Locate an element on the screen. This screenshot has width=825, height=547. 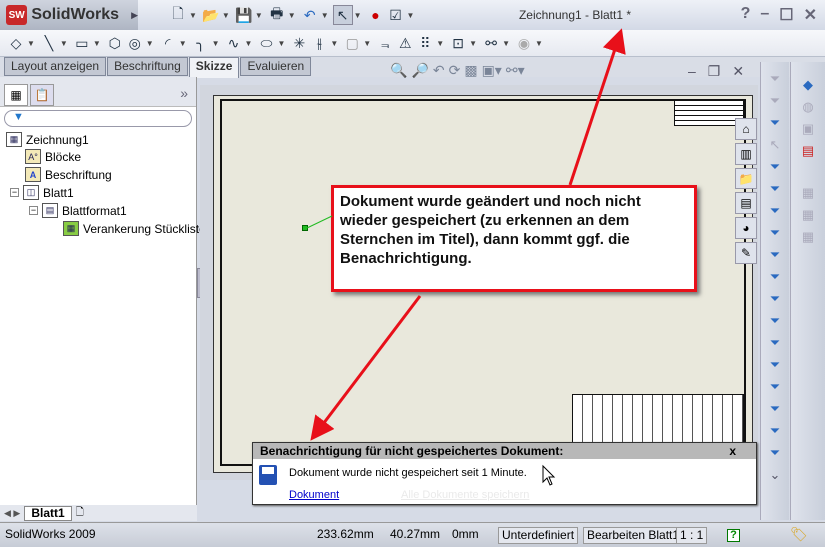
filter-annotation-icon: ⏷ is located at coordinates (775, 233).